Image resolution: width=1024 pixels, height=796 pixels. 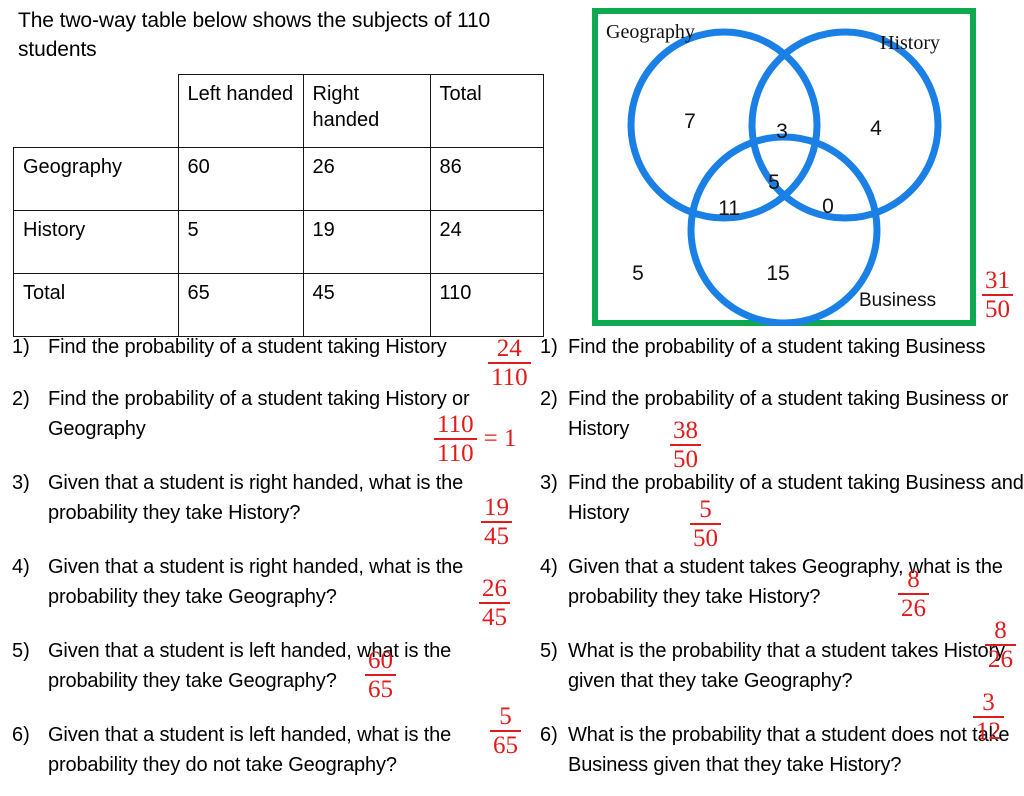 What do you see at coordinates (774, 182) in the screenshot?
I see `venn-count-all-three: 5` at bounding box center [774, 182].